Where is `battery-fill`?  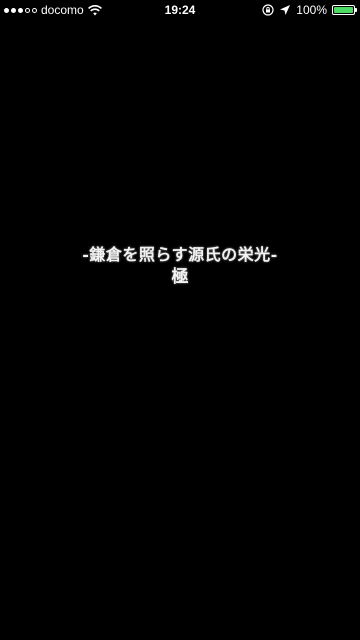 battery-fill is located at coordinates (343, 10).